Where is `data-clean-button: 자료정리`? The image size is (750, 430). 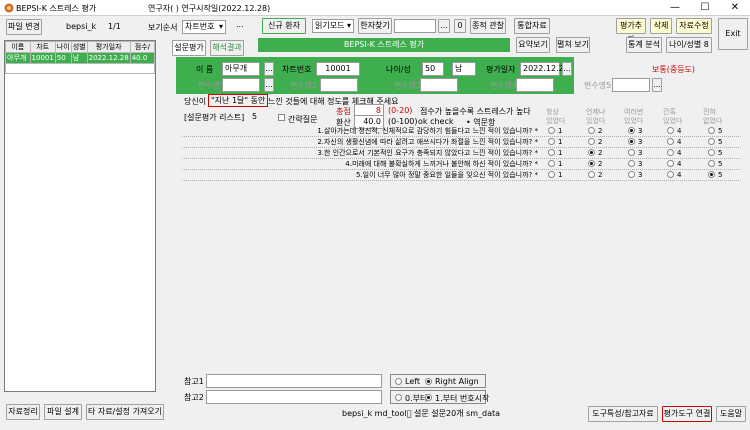
data-clean-button: 자료정리 is located at coordinates (23, 412).